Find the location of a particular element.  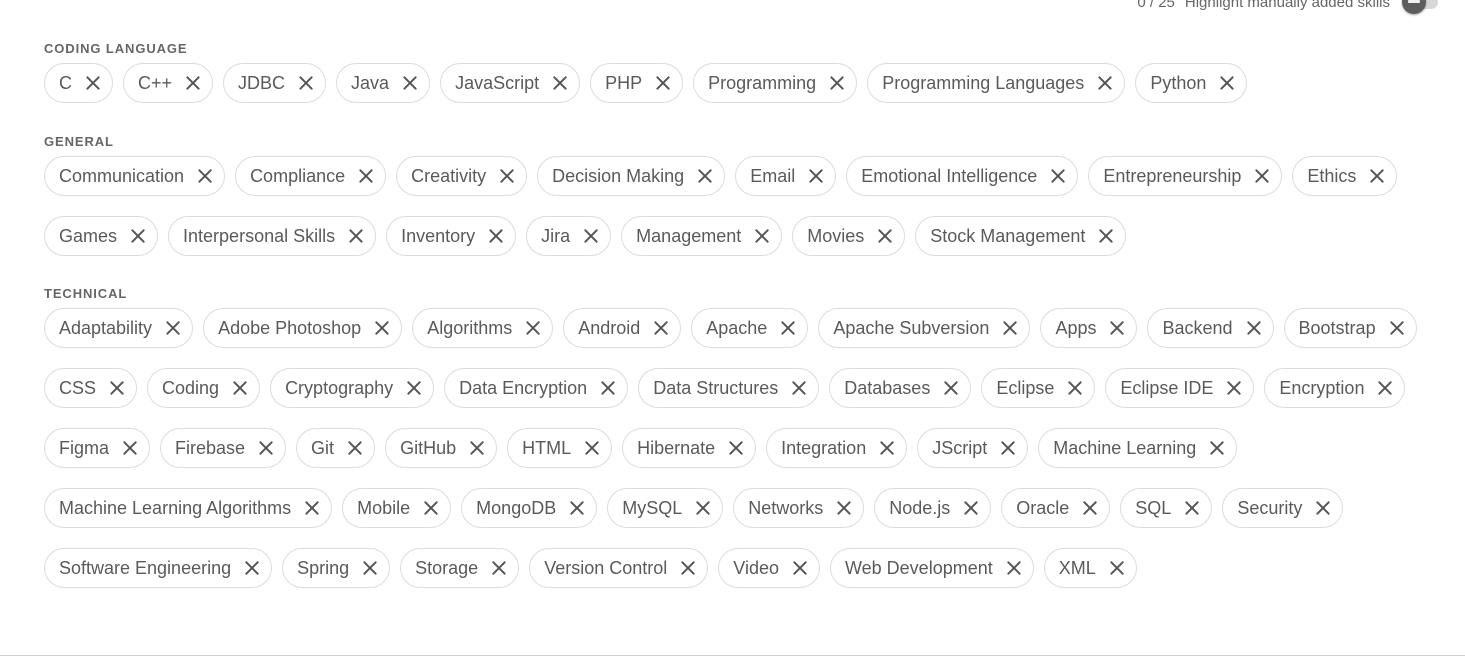

skill-chip: CSS is located at coordinates (91, 388).